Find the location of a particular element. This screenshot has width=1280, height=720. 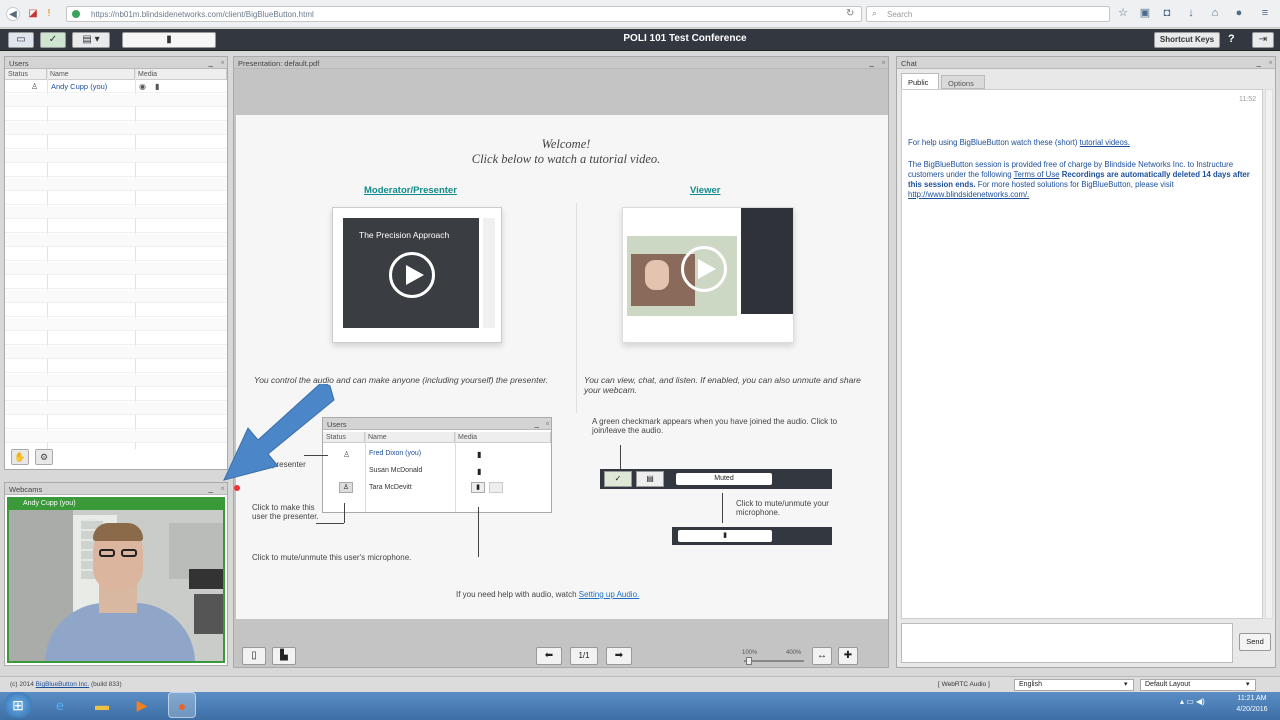

language-select: English is located at coordinates (1074, 685).